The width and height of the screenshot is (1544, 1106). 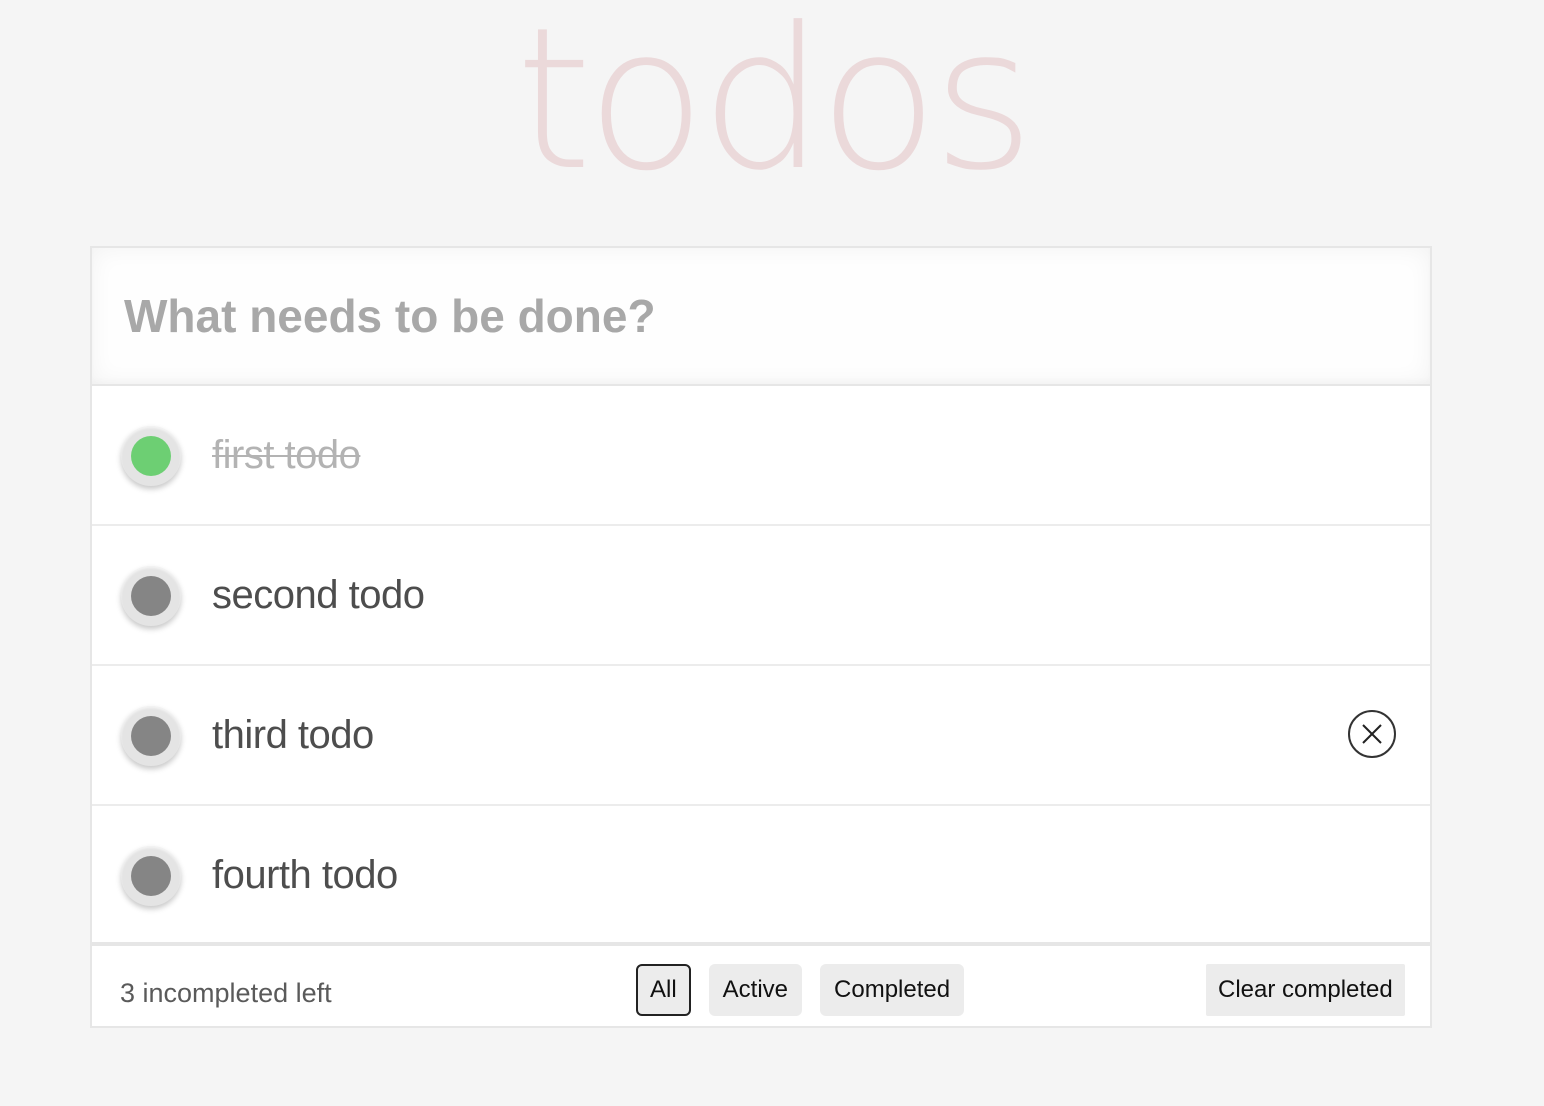 What do you see at coordinates (286, 455) in the screenshot?
I see `todo-label: first todo` at bounding box center [286, 455].